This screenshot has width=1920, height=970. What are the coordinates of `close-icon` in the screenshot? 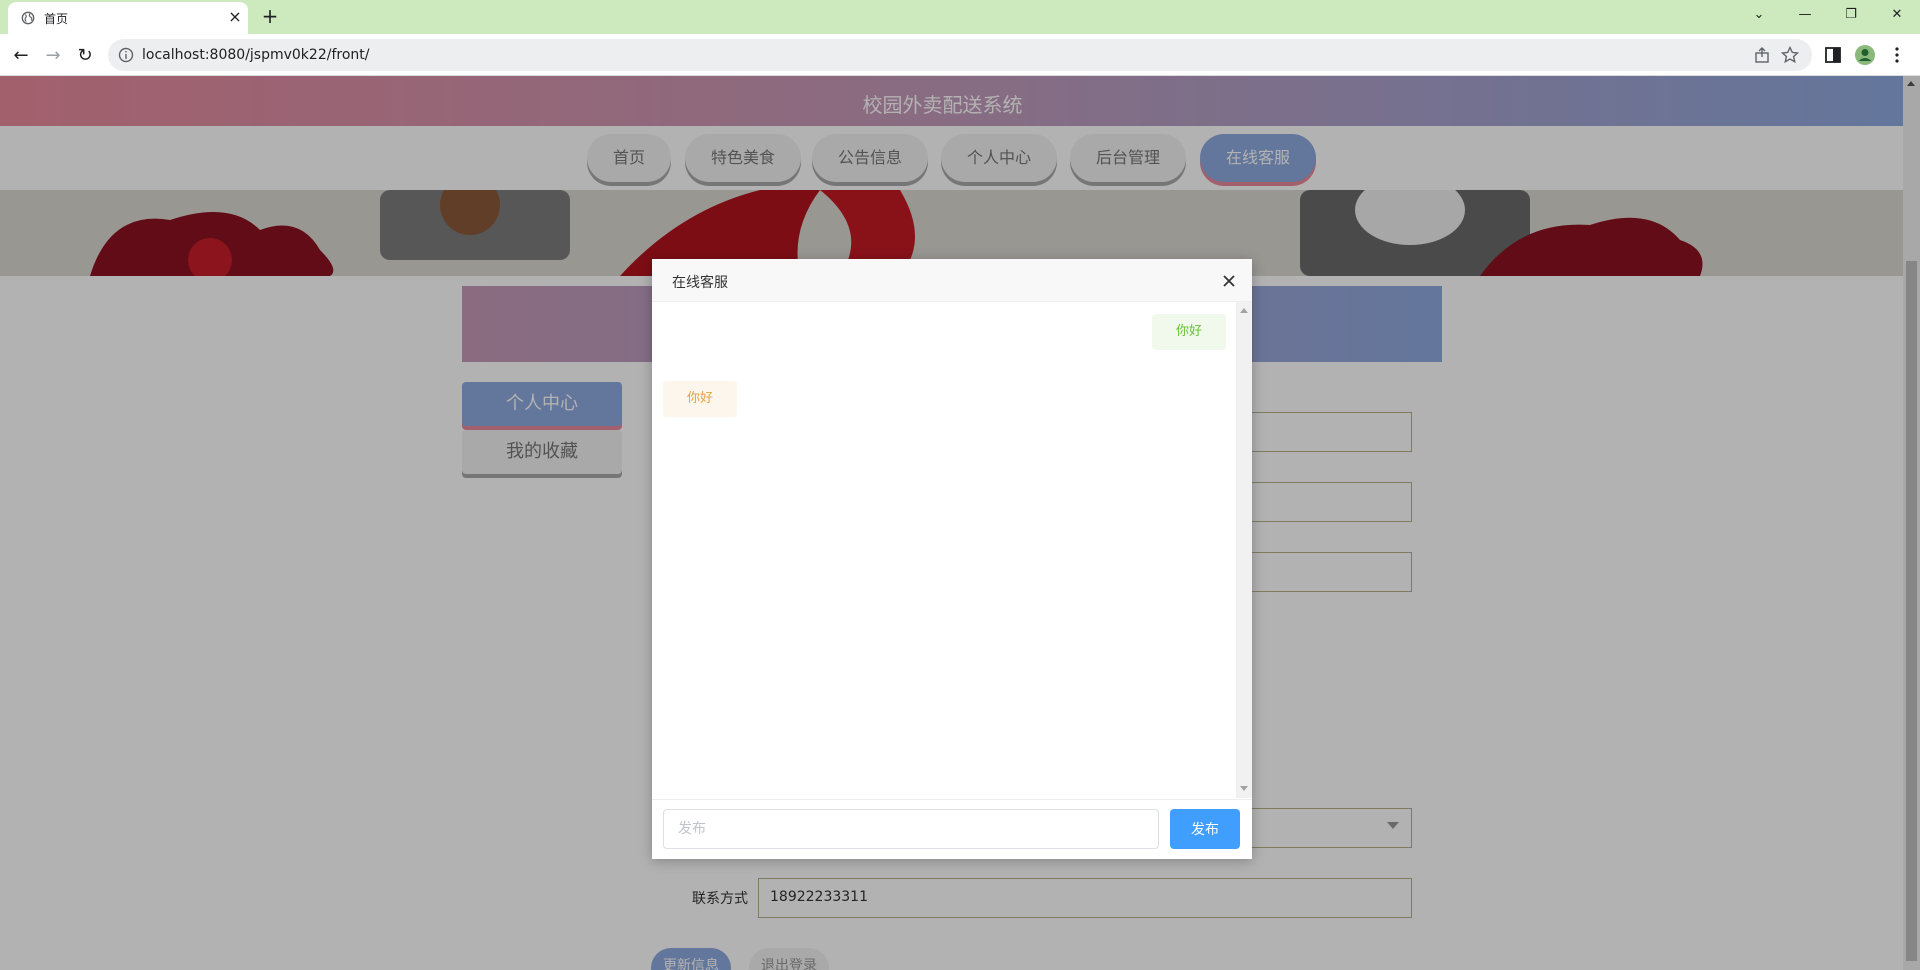 It's located at (1229, 281).